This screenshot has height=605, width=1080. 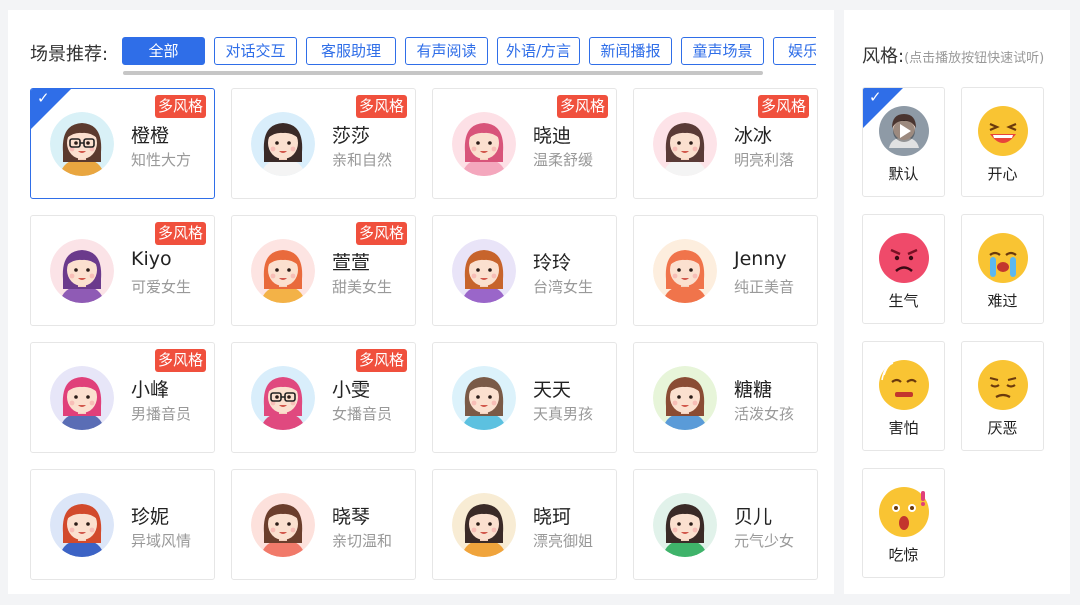 I want to click on voice-card: 多风格冰冰明亮利落, so click(x=725, y=143).